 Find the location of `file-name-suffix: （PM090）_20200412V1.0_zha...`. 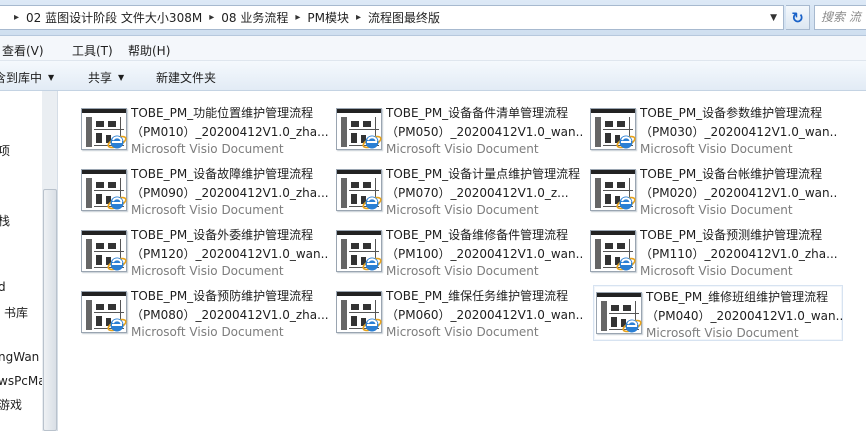

file-name-suffix: （PM090）_20200412V1.0_zha... is located at coordinates (230, 193).